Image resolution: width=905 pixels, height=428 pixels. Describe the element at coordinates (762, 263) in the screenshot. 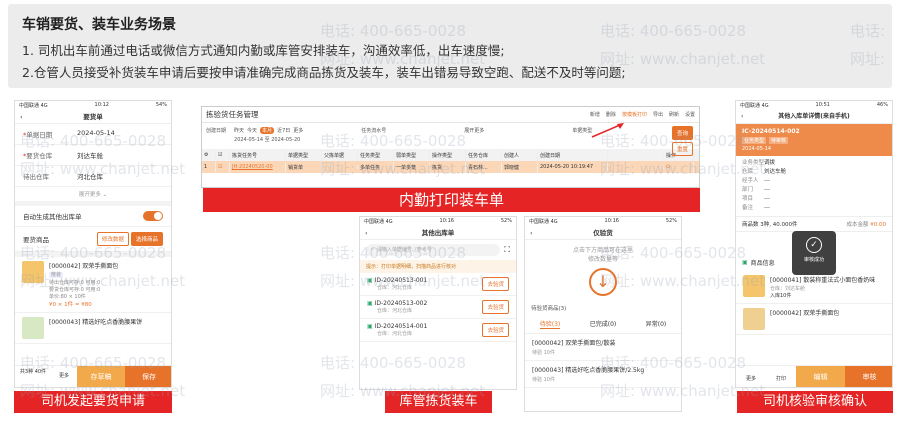

I see `section-title: 商品信息` at that location.